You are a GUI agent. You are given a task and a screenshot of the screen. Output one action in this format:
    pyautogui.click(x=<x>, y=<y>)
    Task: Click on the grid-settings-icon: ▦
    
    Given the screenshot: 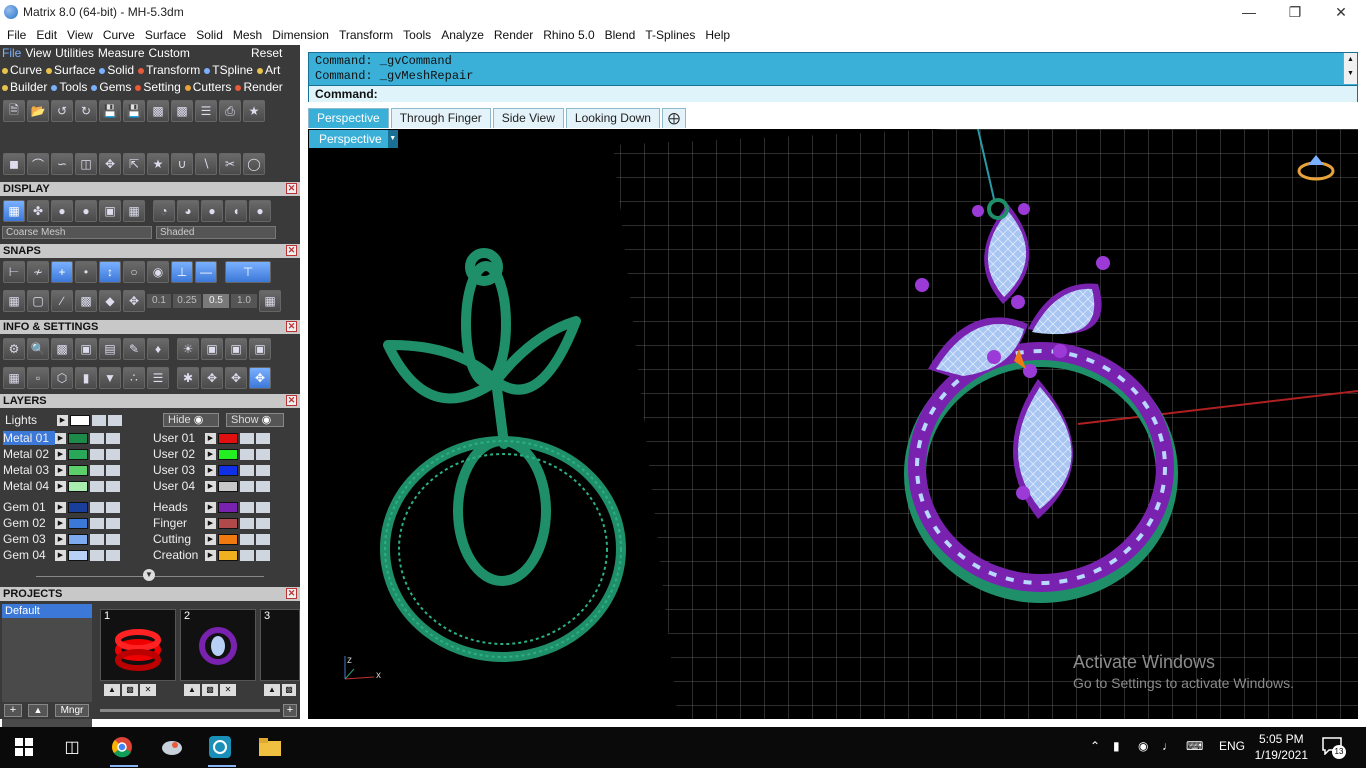 What is the action you would take?
    pyautogui.click(x=270, y=301)
    